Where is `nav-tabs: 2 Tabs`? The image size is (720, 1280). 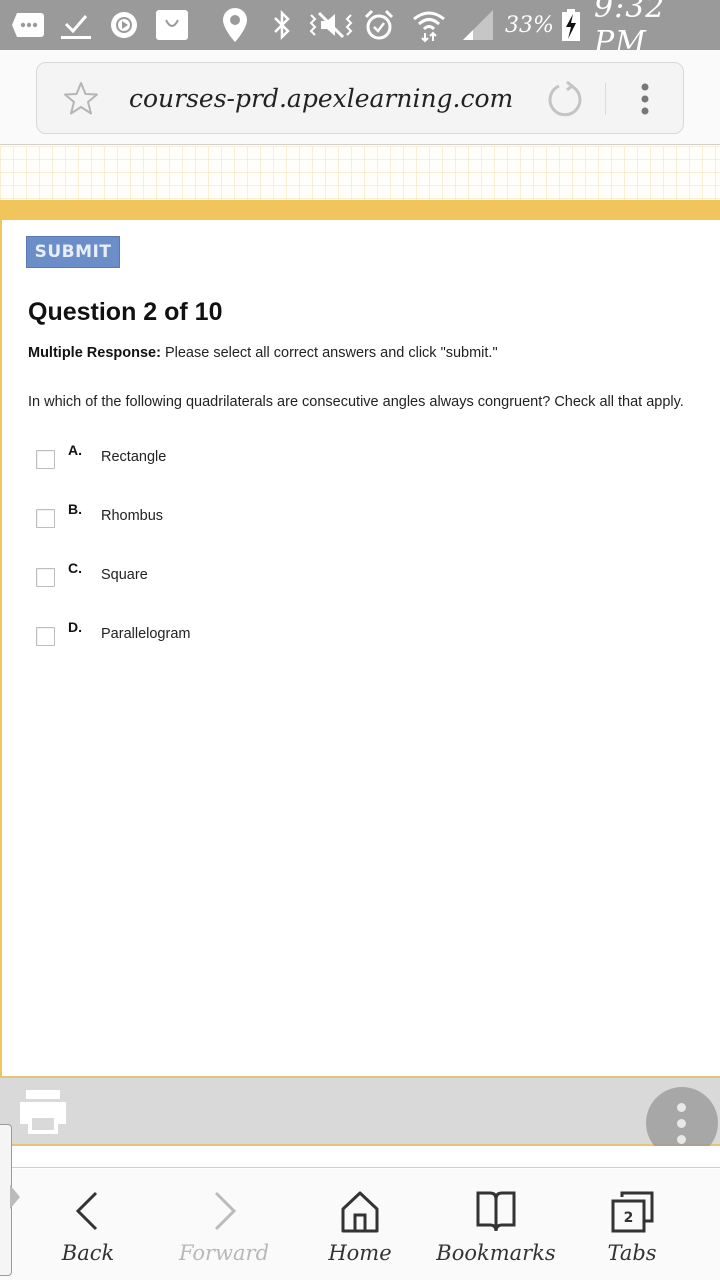
nav-tabs: 2 Tabs is located at coordinates (632, 1224).